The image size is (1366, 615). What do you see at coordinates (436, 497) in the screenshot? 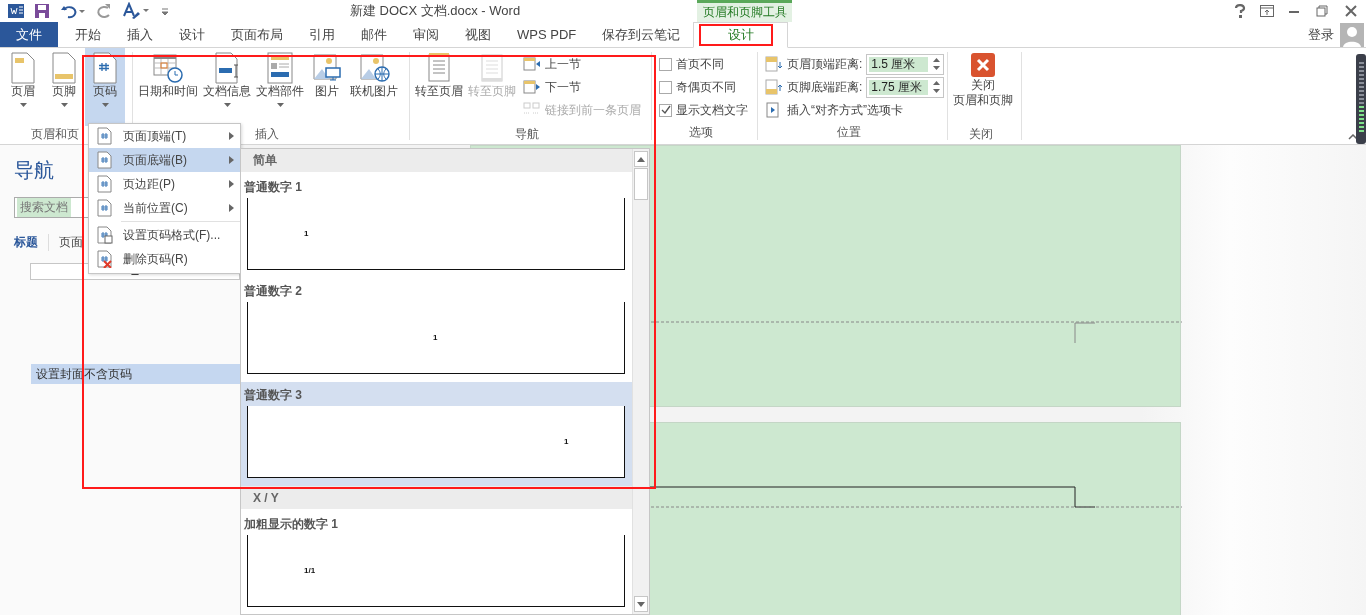
I see `gallery-section-header: X / Y` at bounding box center [436, 497].